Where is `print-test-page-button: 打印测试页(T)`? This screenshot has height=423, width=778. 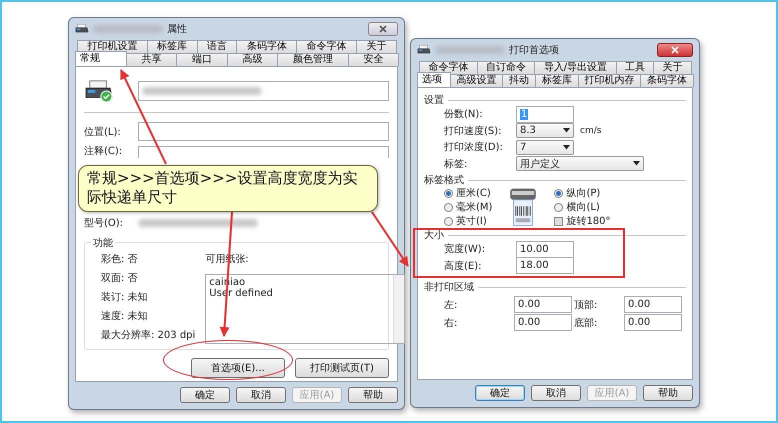 print-test-page-button: 打印测试页(T) is located at coordinates (342, 368).